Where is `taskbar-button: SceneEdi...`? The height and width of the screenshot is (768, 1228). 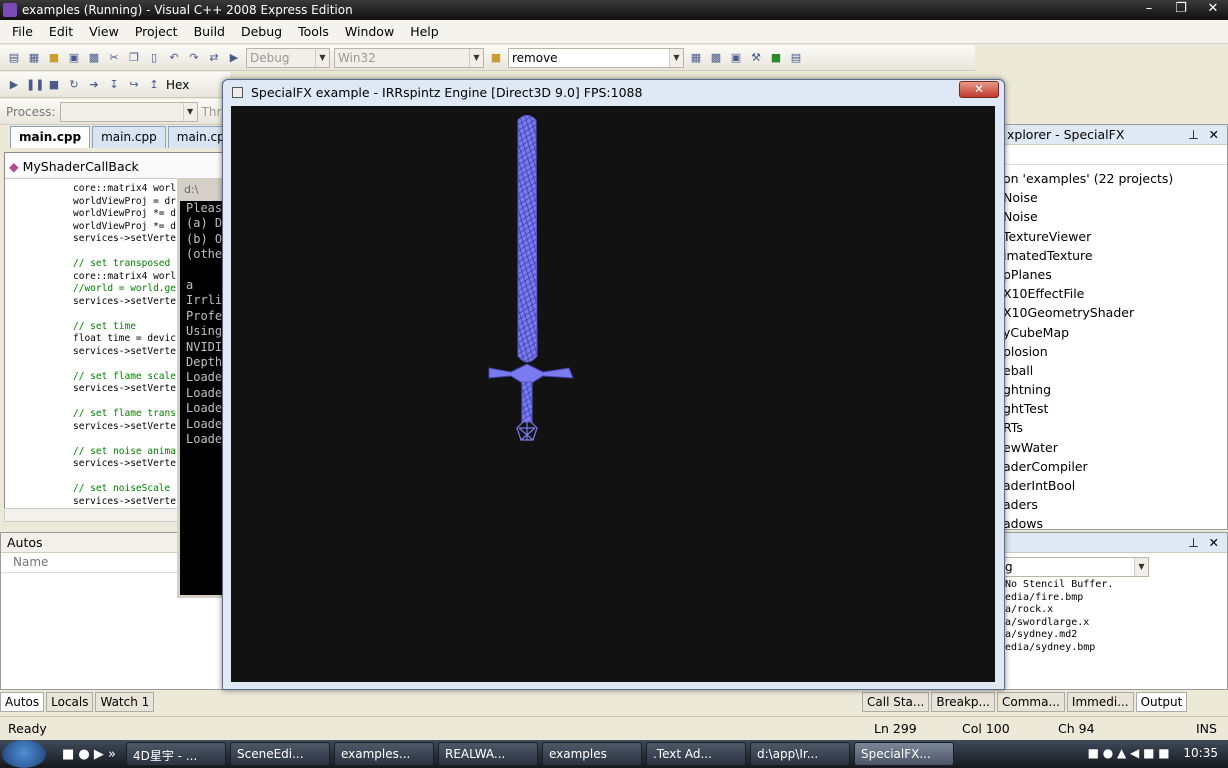
taskbar-button: SceneEdi... is located at coordinates (279, 754).